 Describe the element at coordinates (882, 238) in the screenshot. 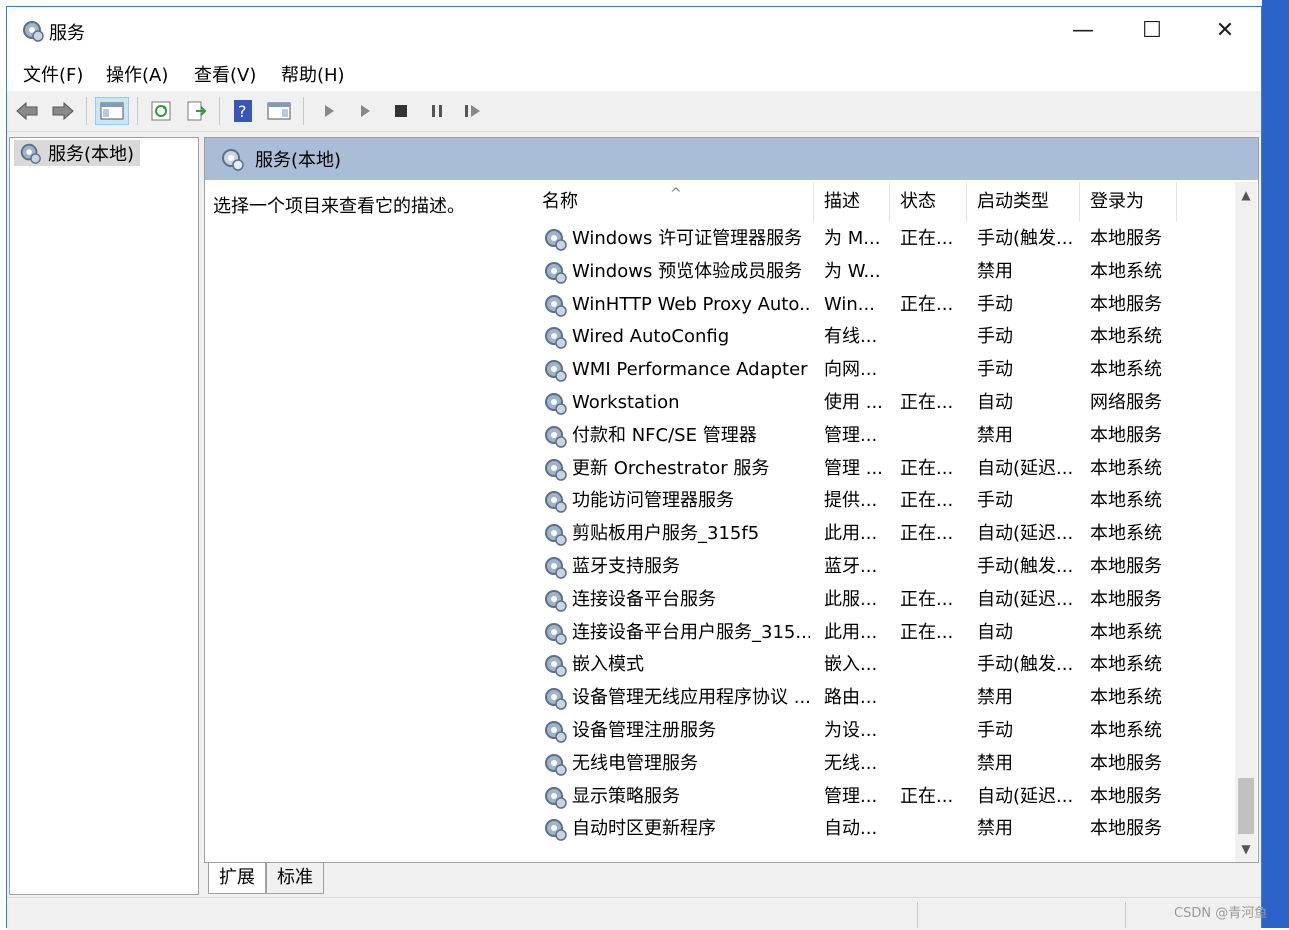

I see `service-row: Windows 许可证管理器服务为 M... 正在... 手动(触发... 本地服务` at that location.